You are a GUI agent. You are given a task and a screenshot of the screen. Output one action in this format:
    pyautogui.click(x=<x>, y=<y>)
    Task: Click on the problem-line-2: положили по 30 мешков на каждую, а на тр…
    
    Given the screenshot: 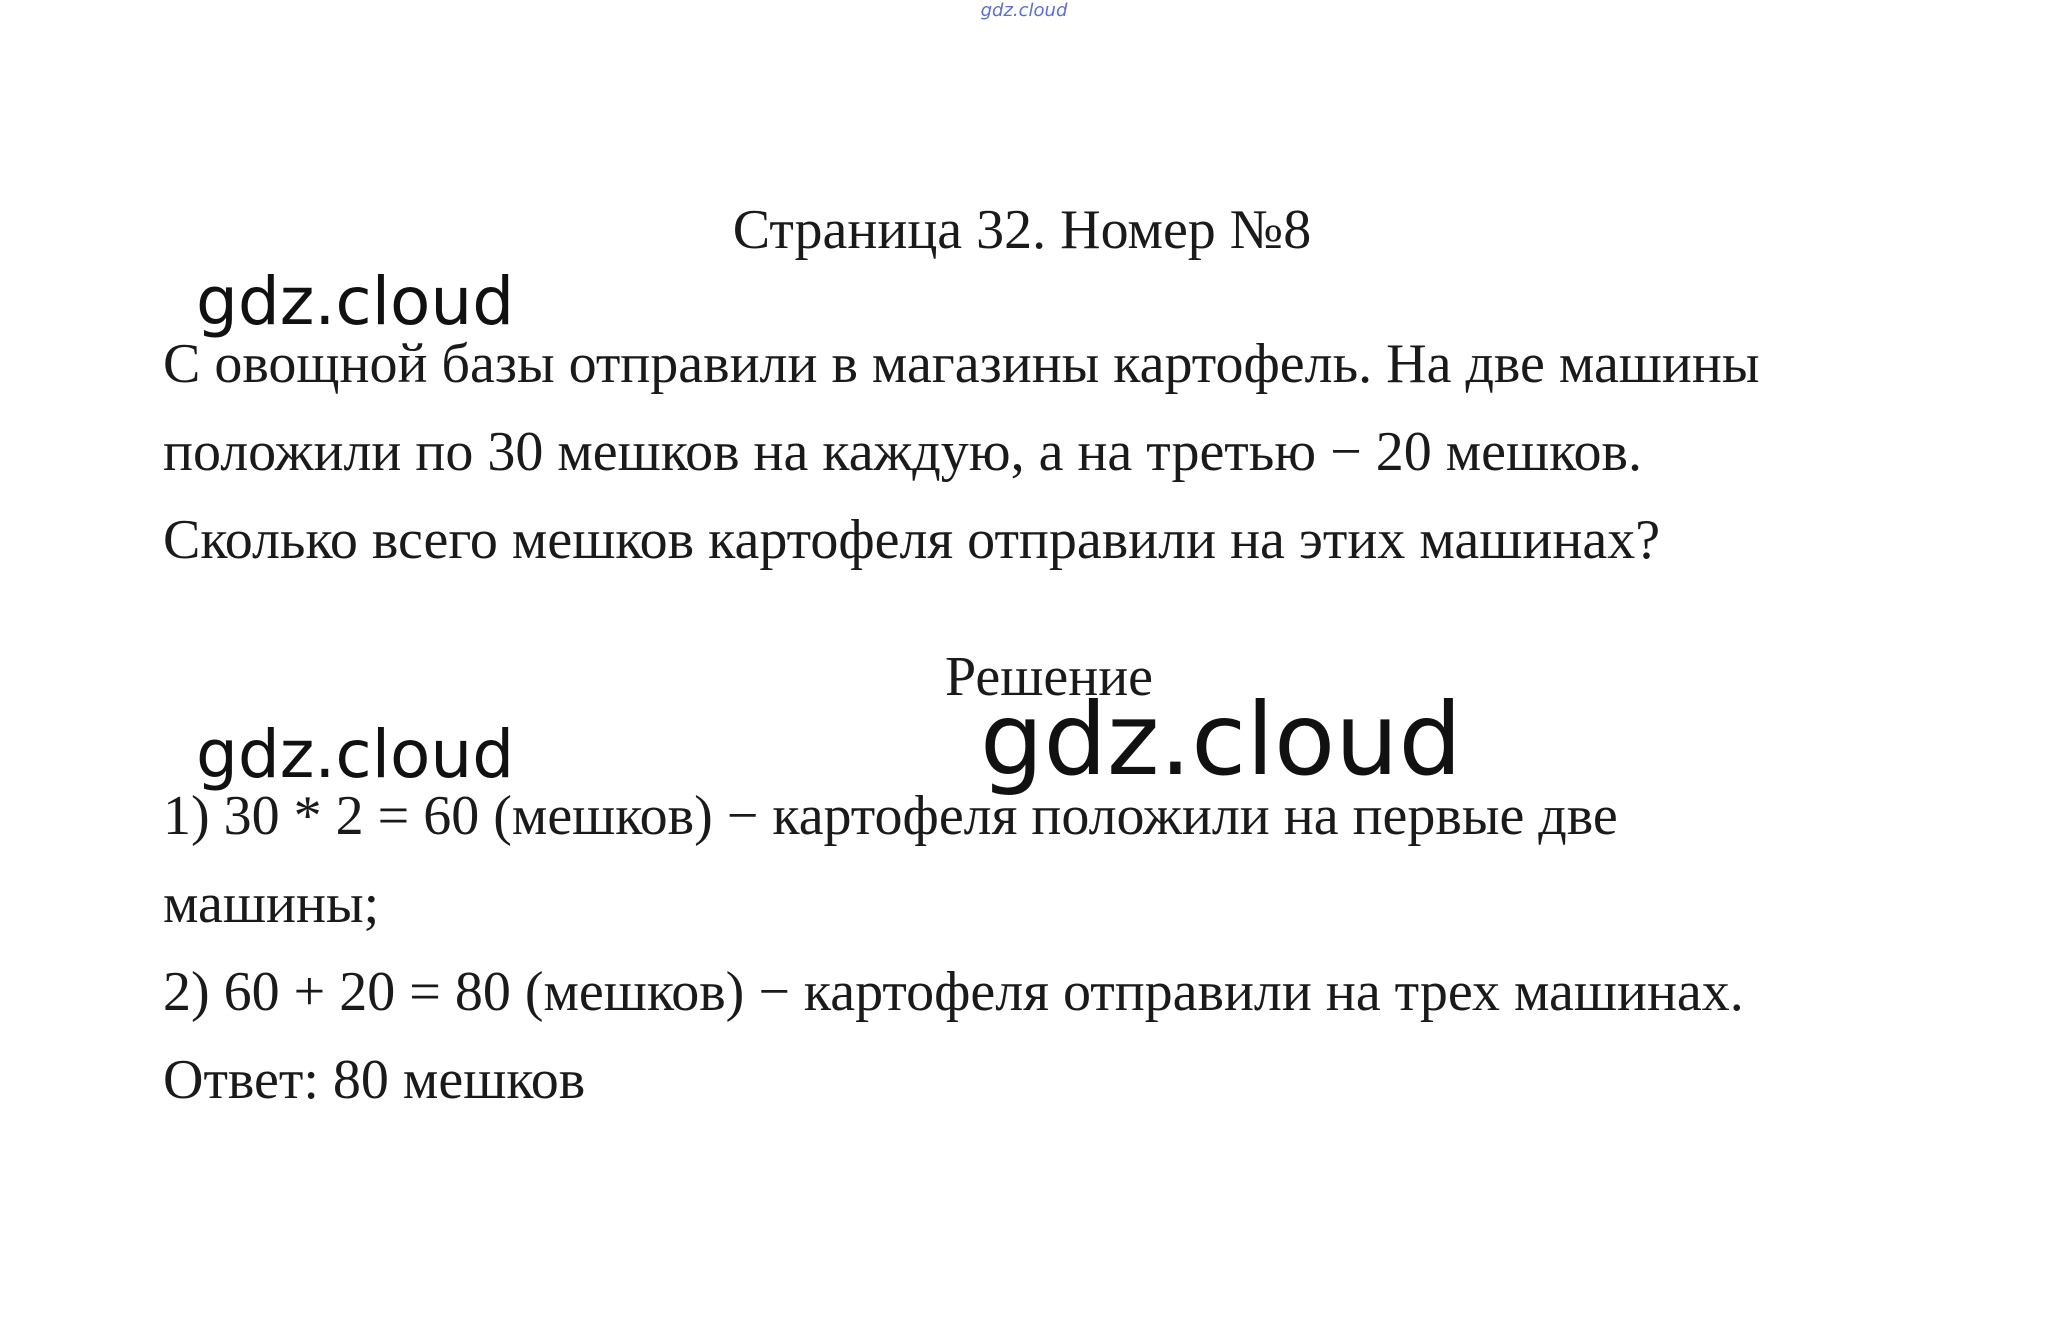 What is the action you would take?
    pyautogui.click(x=902, y=452)
    